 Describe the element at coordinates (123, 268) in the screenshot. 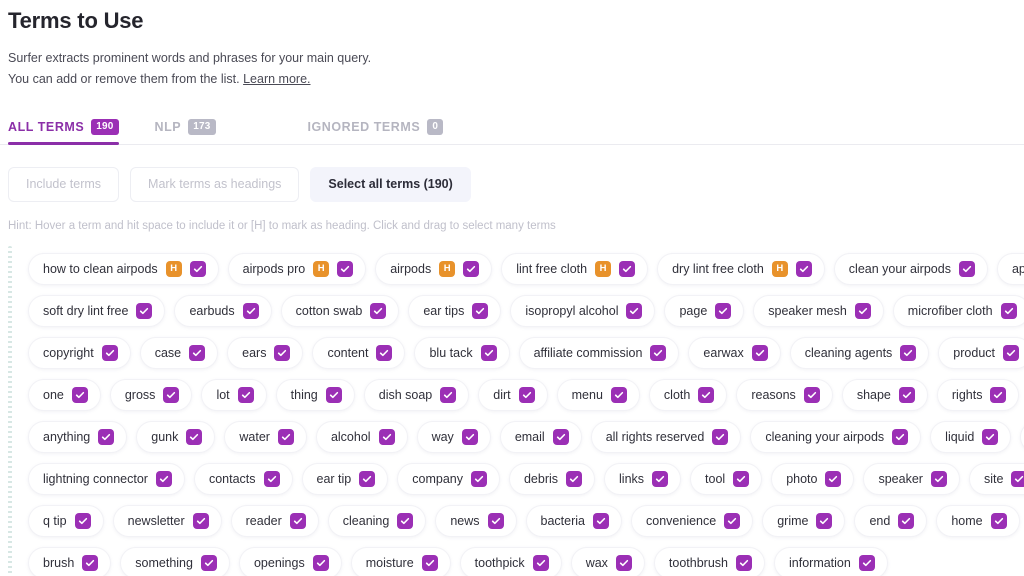

I see `term-chip: how to clean airpods H` at that location.